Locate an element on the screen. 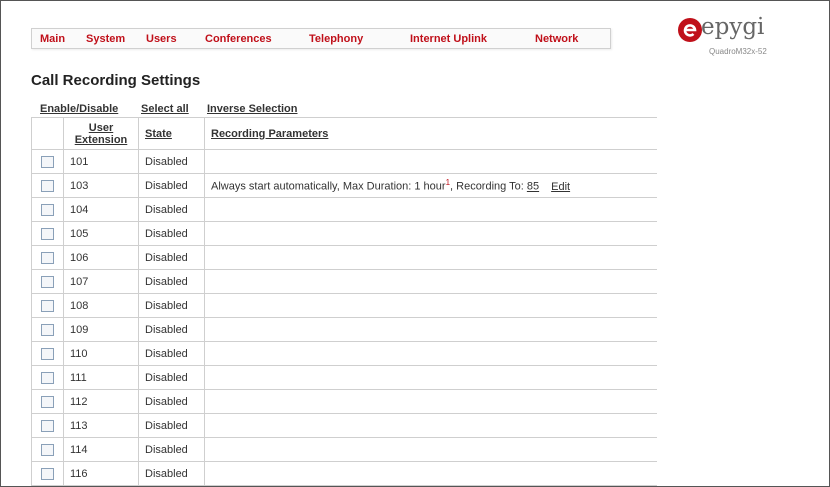 This screenshot has height=487, width=830. select-column-header is located at coordinates (47, 133).